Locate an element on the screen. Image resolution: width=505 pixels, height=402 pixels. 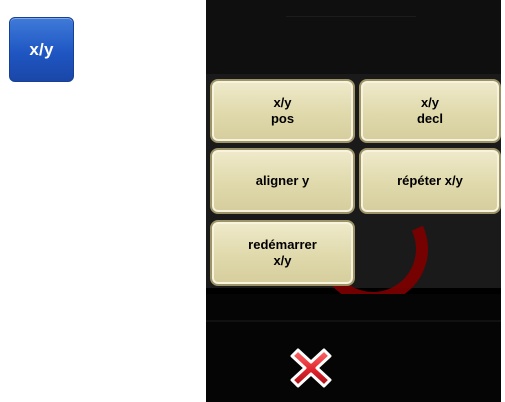
repeat-xy-button: répéter x/y is located at coordinates (430, 181).